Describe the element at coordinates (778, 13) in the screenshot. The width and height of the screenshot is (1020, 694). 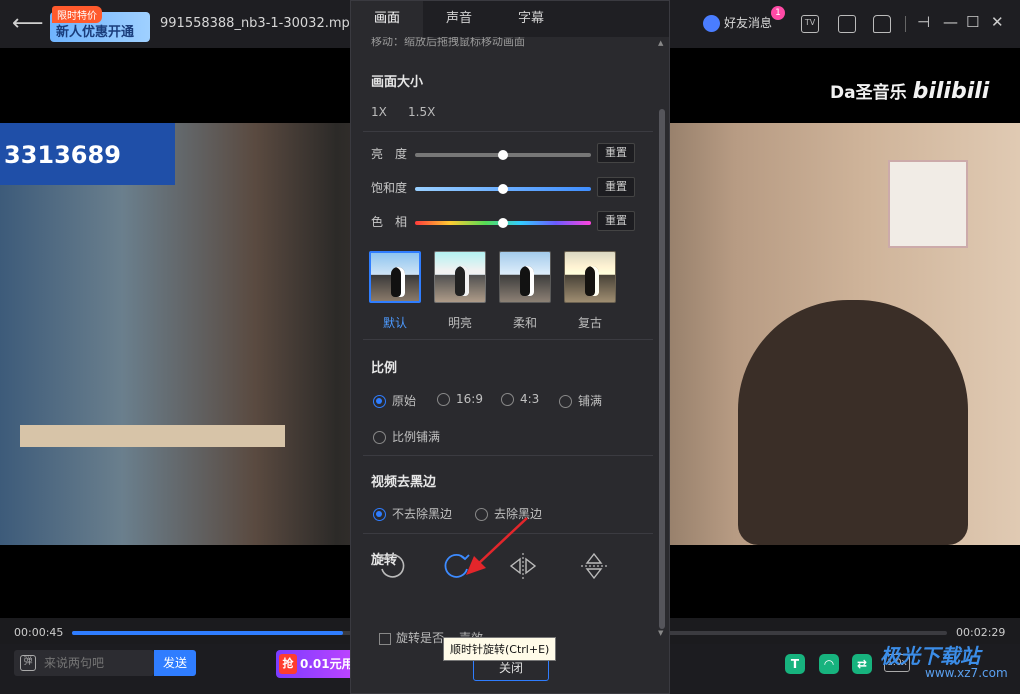
I see `message-count-badge: 1` at that location.